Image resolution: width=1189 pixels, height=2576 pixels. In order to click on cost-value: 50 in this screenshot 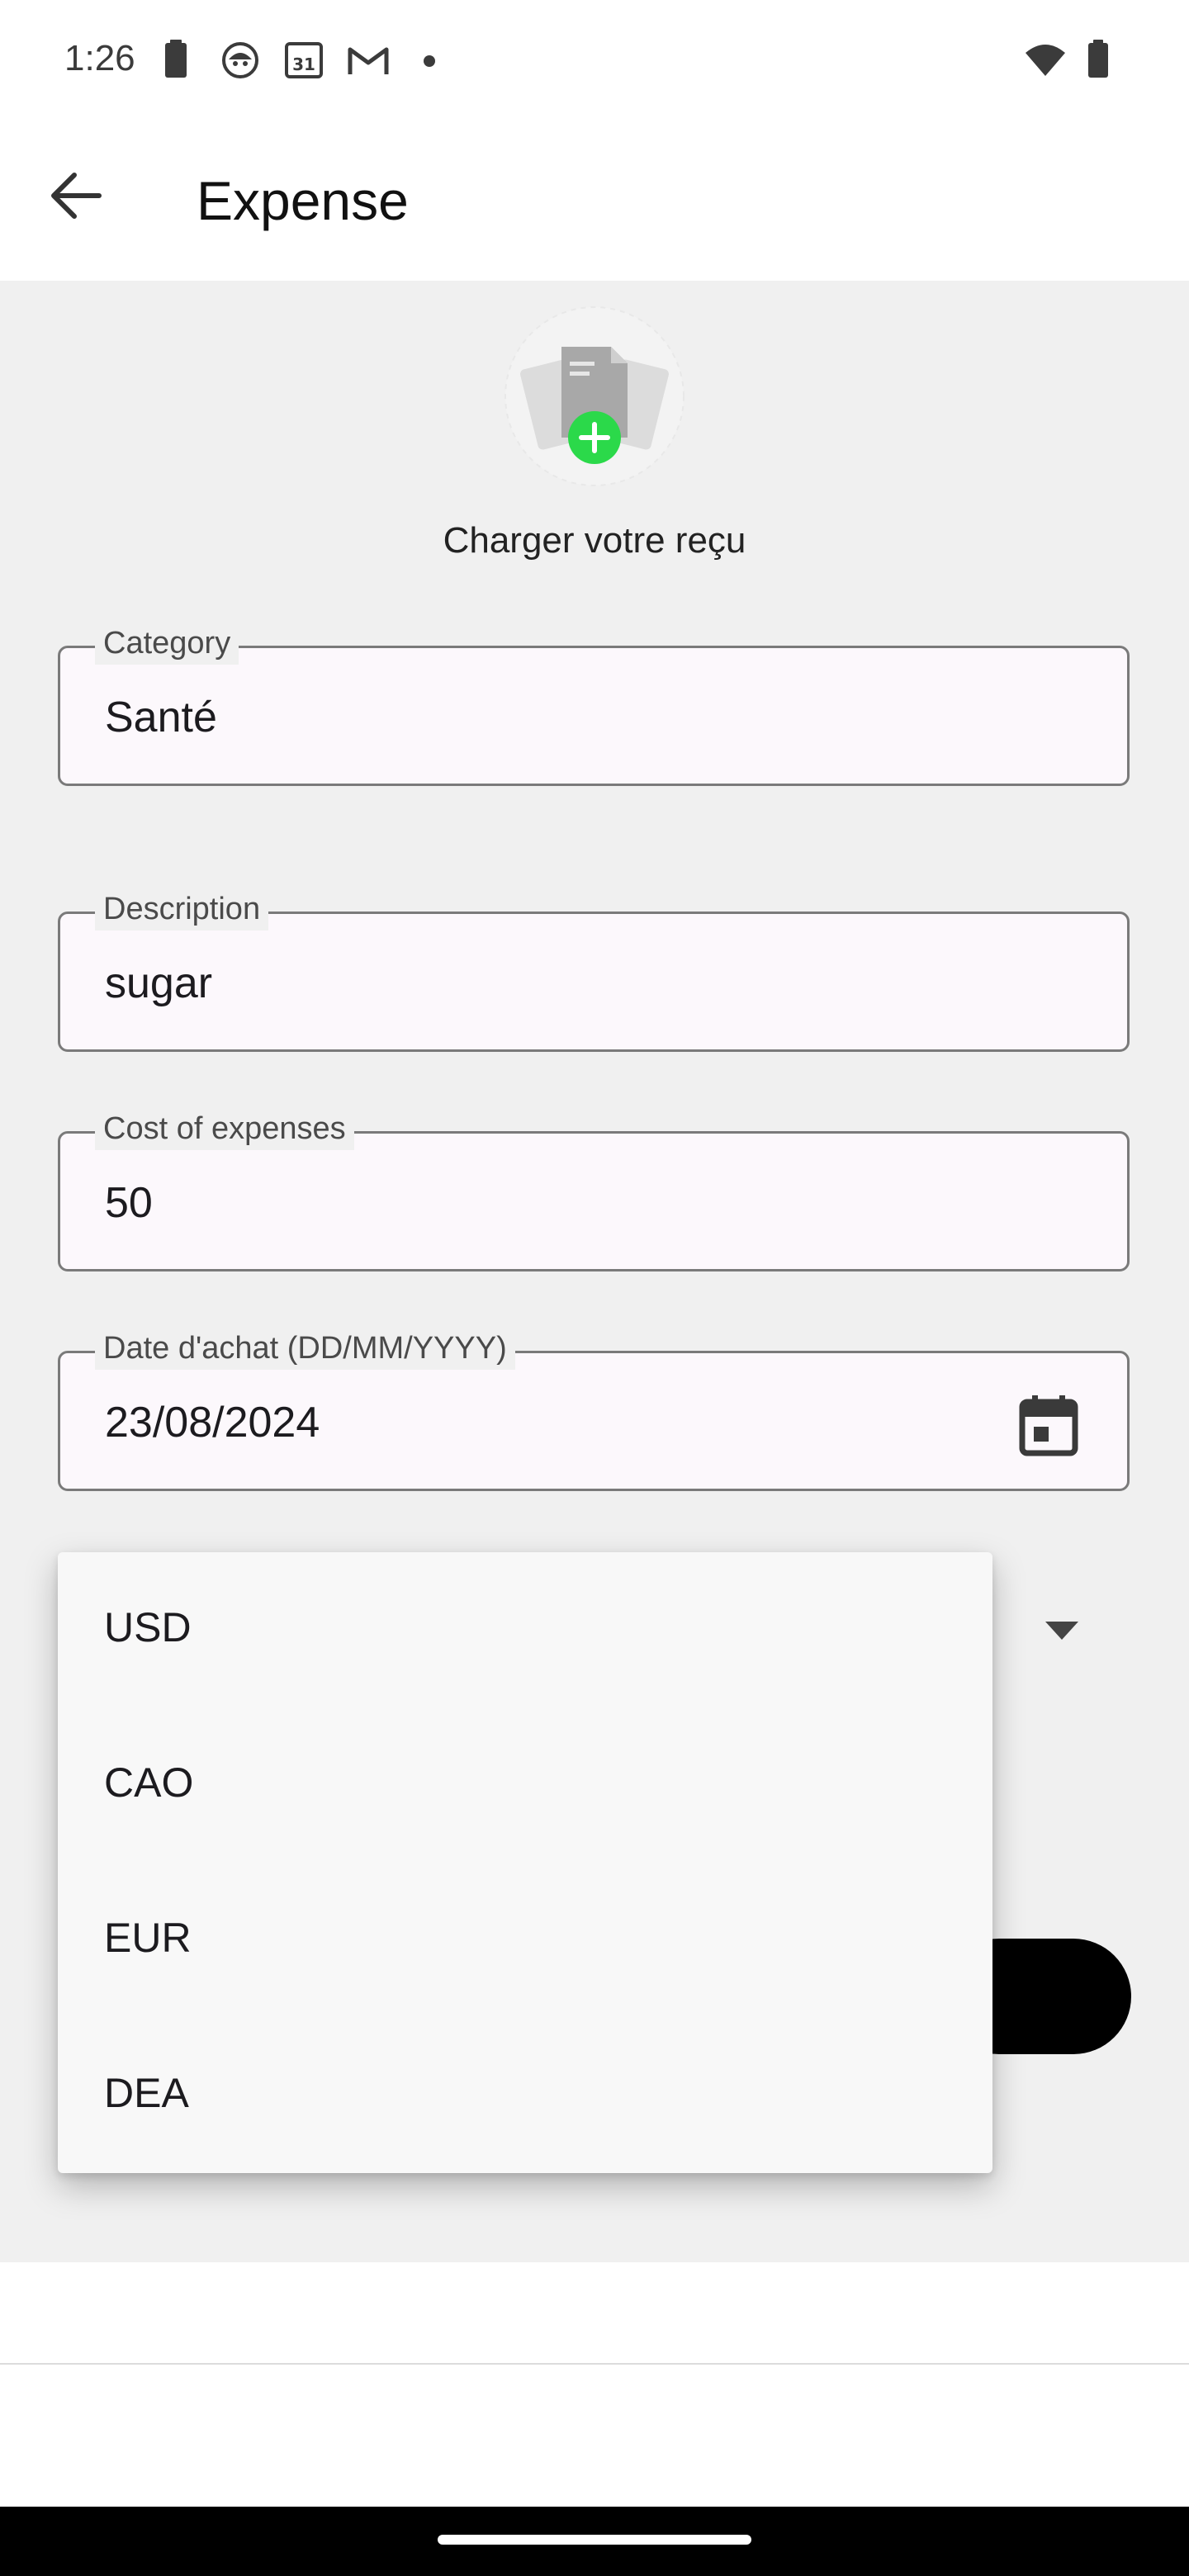, I will do `click(129, 1203)`.